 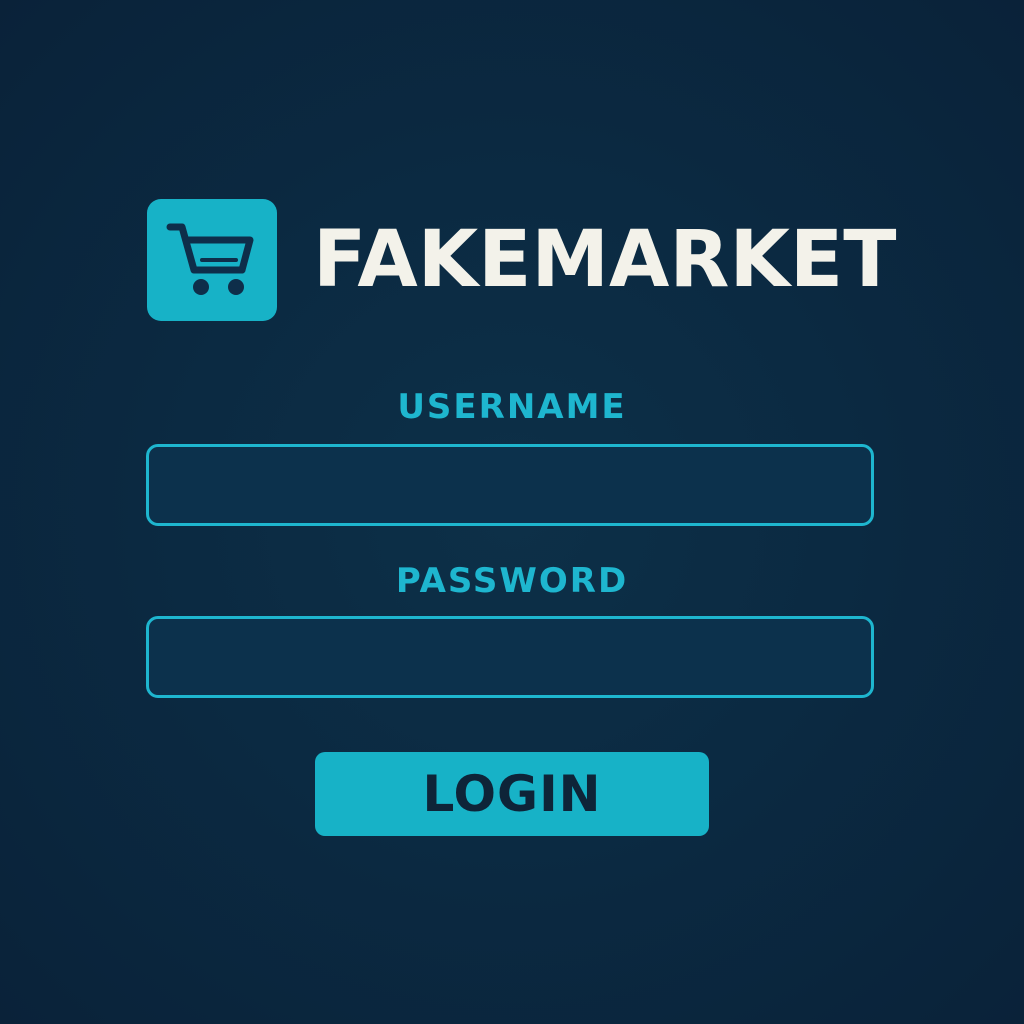 I want to click on brand-name: FAKEMARKET, so click(x=605, y=260).